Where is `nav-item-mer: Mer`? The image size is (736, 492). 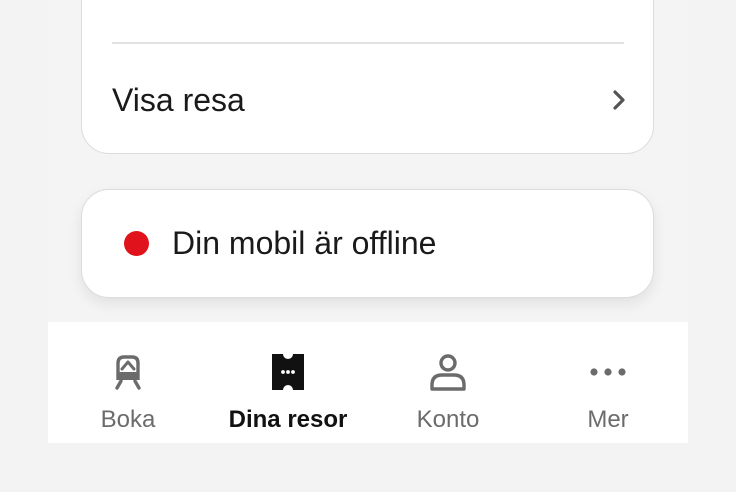 nav-item-mer: Mer is located at coordinates (608, 391).